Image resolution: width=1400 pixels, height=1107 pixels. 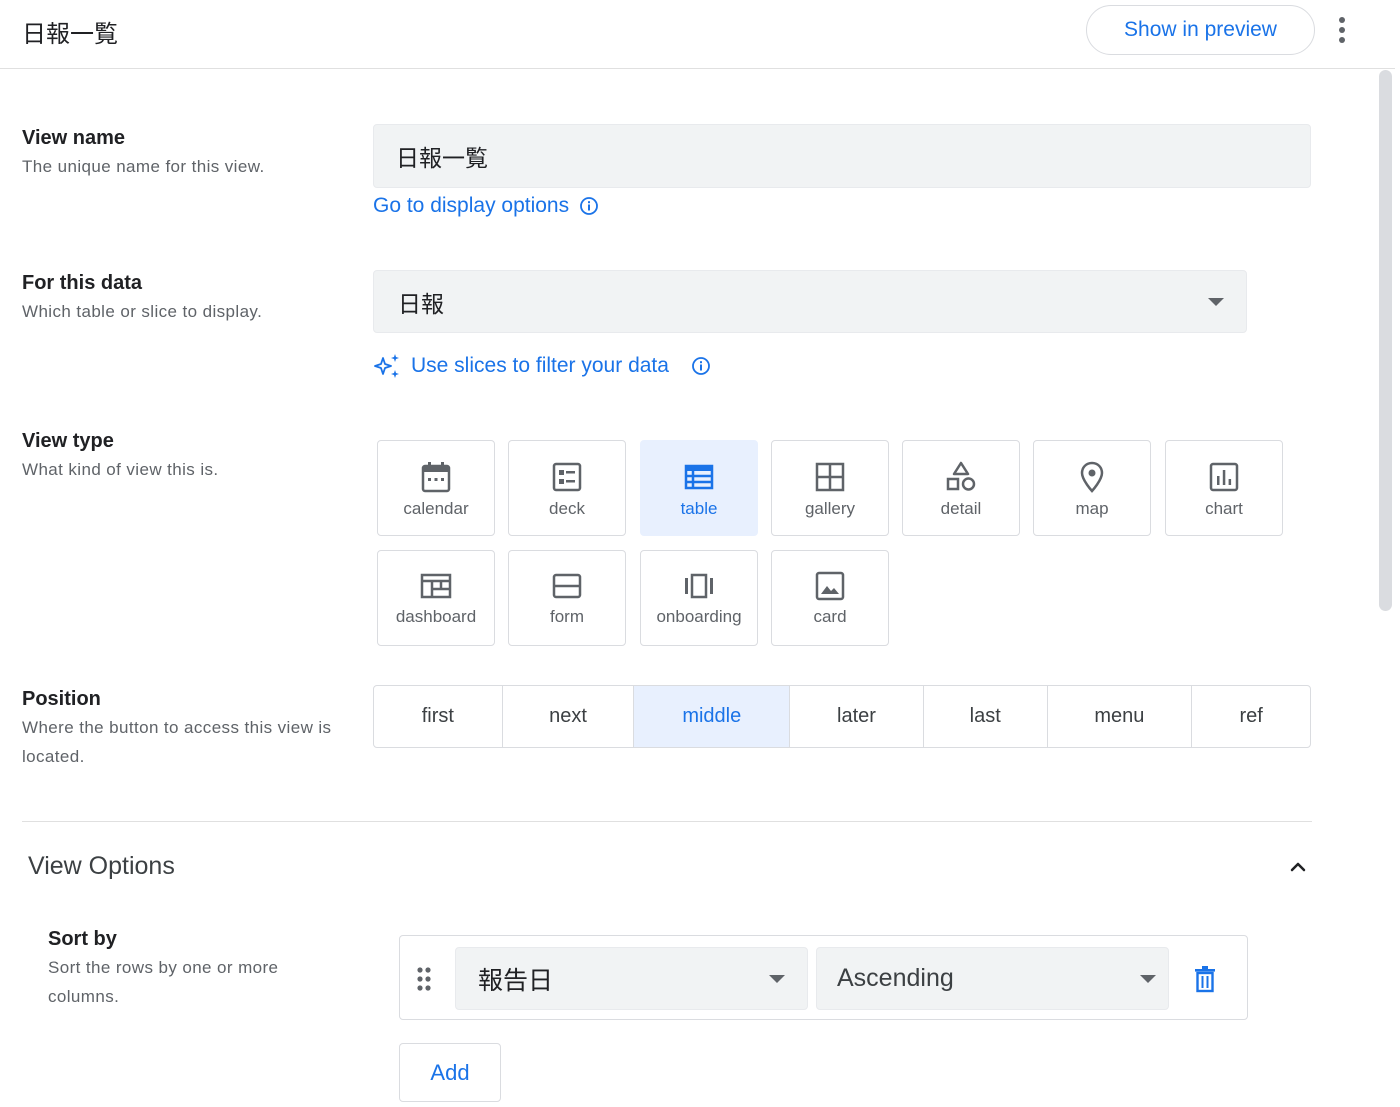 I want to click on data-source-select: 日報, so click(x=810, y=301).